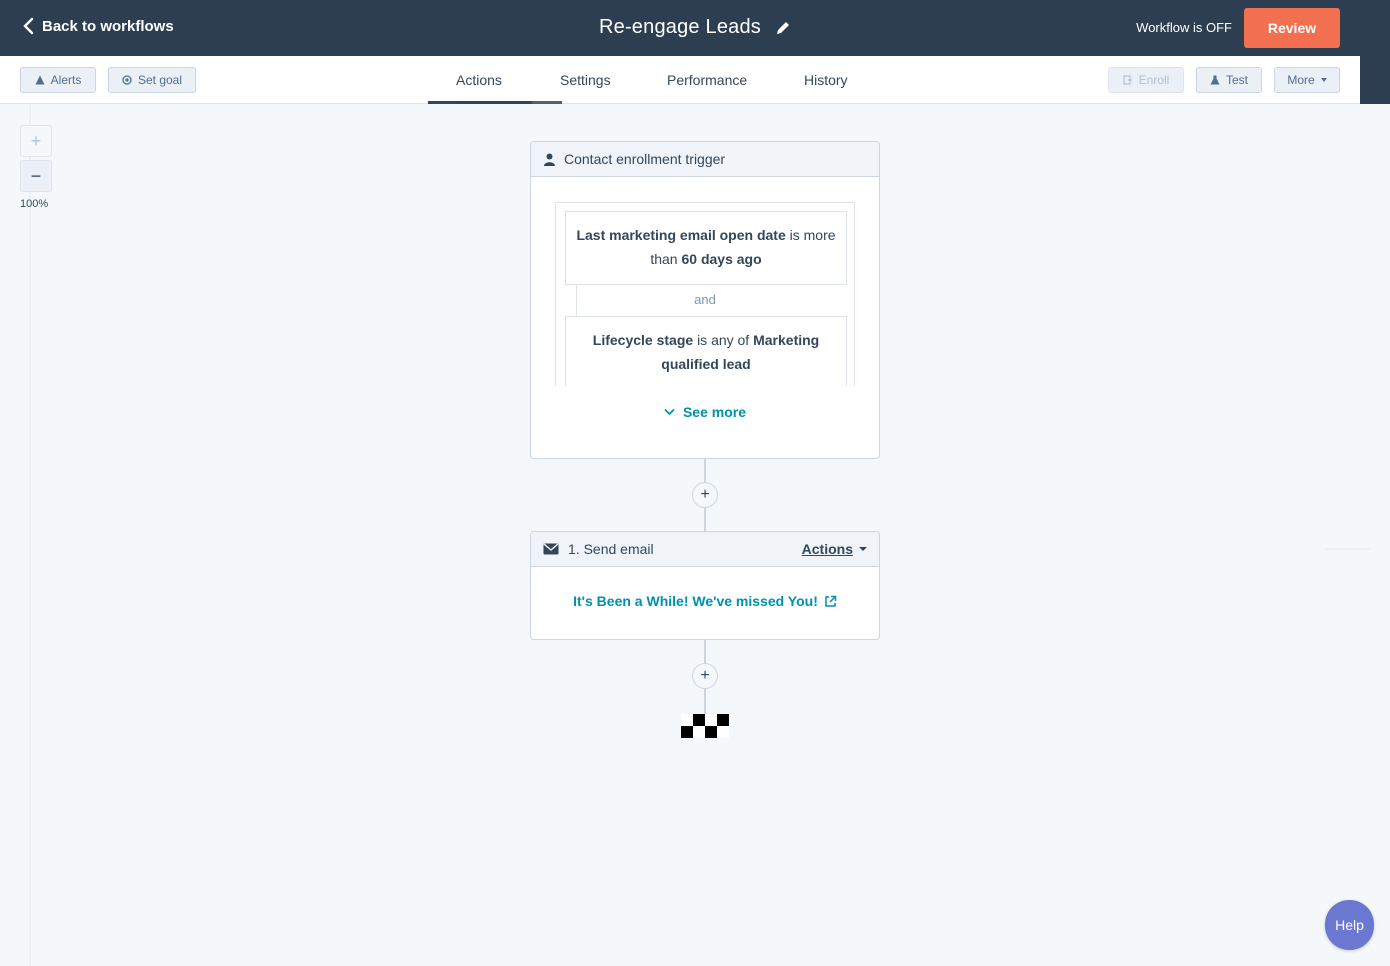  Describe the element at coordinates (30, 535) in the screenshot. I see `canvas-left-rail` at that location.